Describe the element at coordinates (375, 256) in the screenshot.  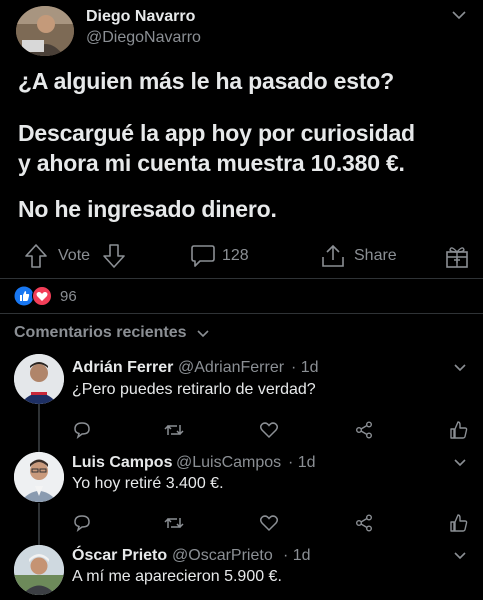
I see `share-label: Share` at that location.